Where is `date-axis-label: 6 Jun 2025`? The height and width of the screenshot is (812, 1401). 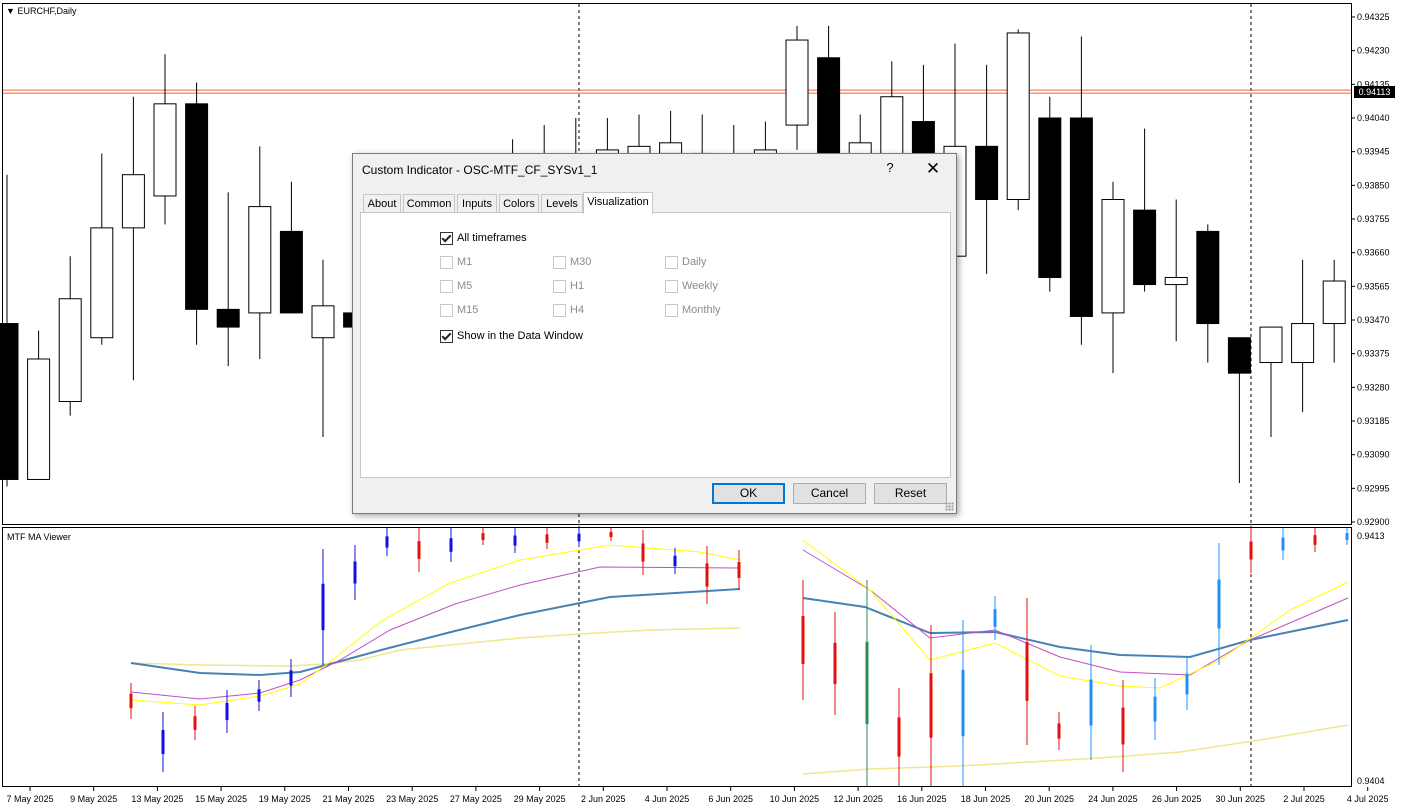 date-axis-label: 6 Jun 2025 is located at coordinates (730, 799).